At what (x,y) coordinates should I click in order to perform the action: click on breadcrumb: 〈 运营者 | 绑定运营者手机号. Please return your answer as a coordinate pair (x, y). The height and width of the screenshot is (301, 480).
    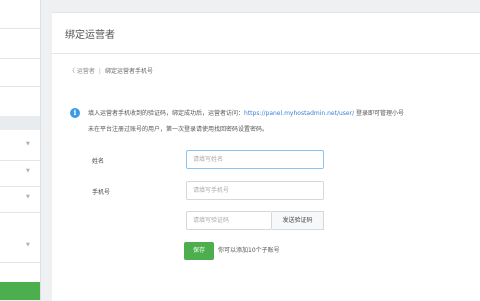
    Looking at the image, I should click on (111, 70).